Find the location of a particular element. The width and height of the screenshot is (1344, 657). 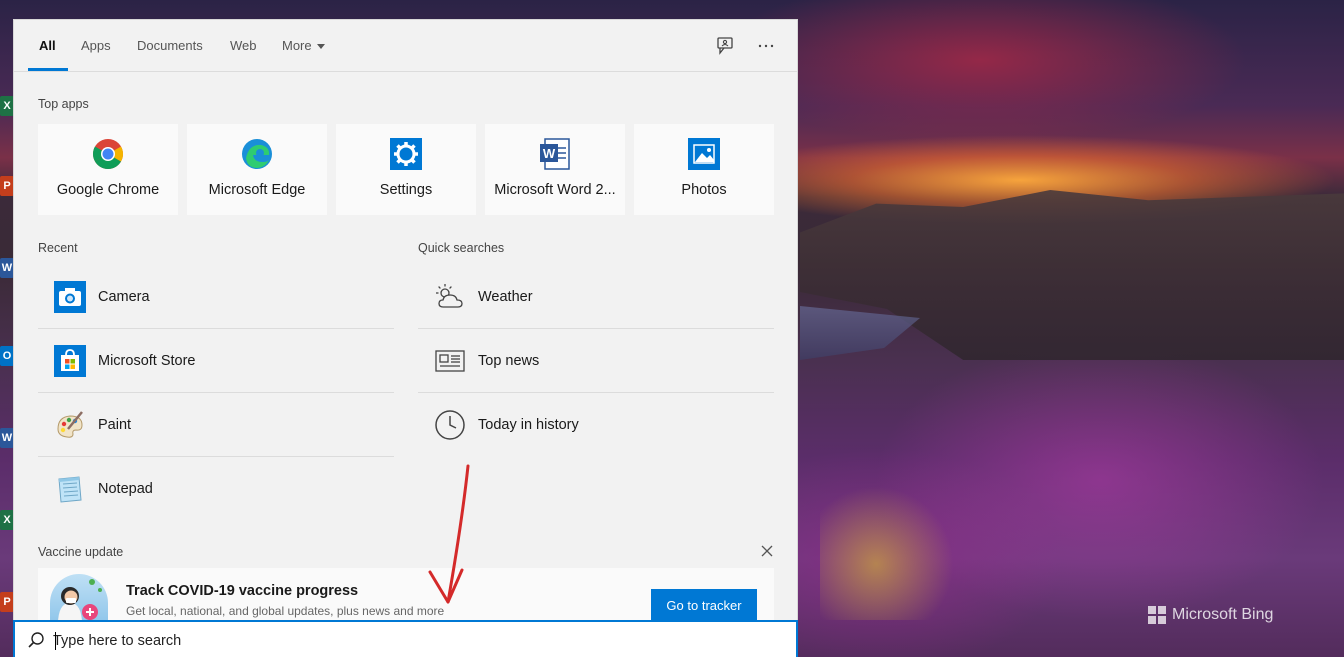

chevron-down-icon is located at coordinates (320, 47).